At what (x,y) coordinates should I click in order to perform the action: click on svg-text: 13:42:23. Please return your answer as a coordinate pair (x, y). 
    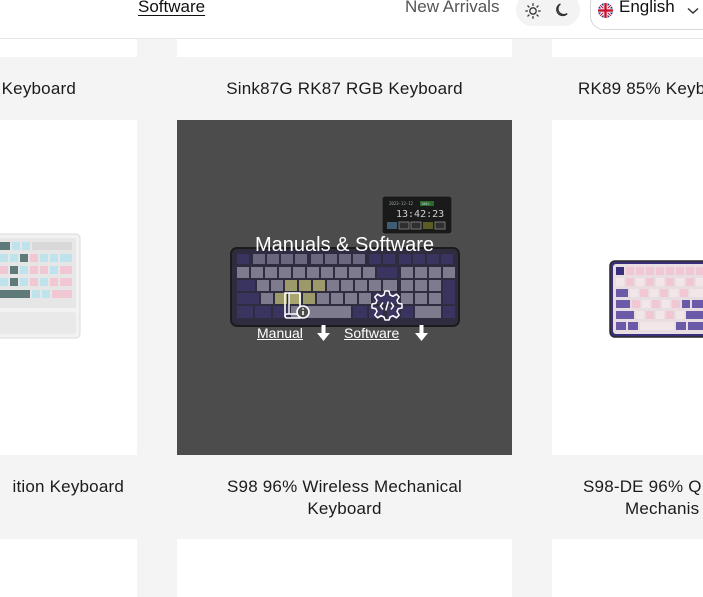
    Looking at the image, I should click on (420, 214).